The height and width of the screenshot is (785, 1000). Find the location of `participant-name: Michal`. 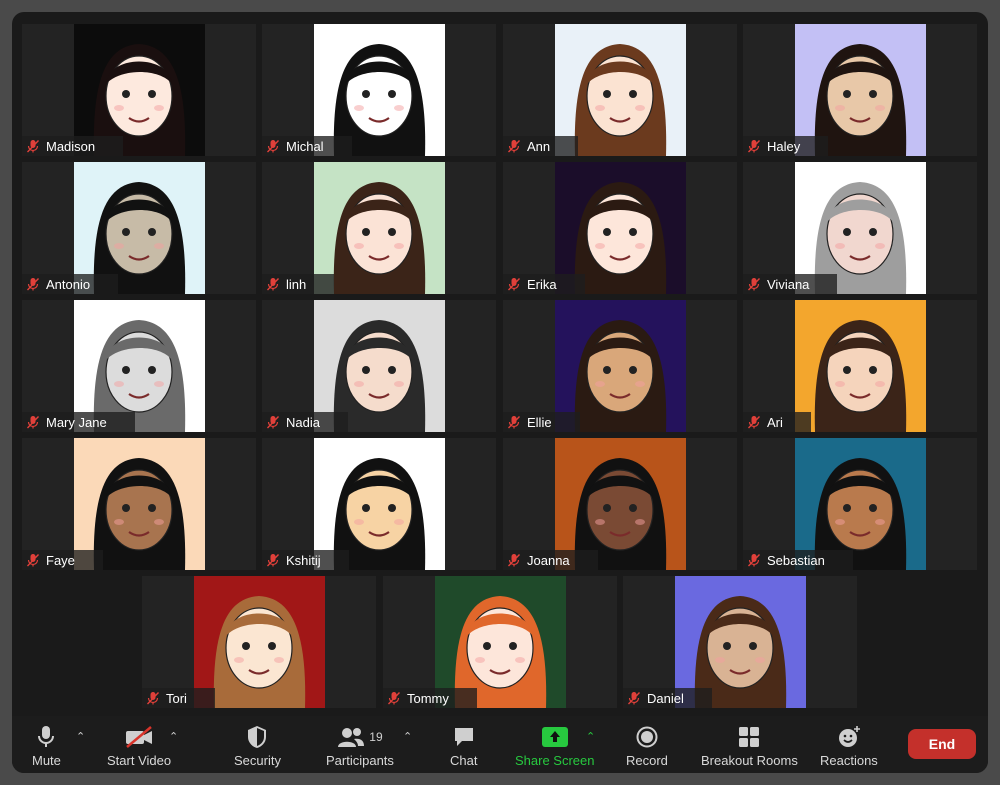

participant-name: Michal is located at coordinates (305, 146).